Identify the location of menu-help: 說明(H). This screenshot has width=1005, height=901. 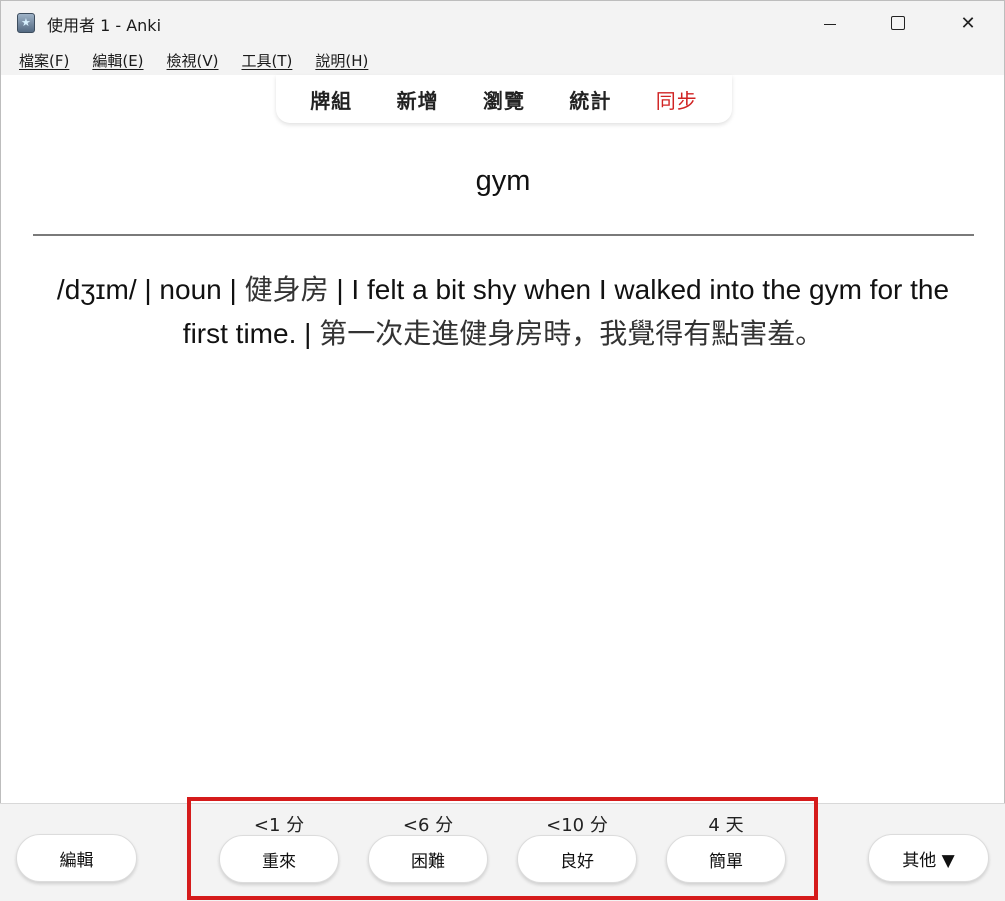
(341, 60).